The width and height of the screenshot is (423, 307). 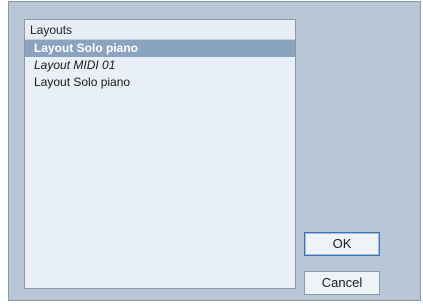 I want to click on ok-button: OK, so click(x=342, y=244).